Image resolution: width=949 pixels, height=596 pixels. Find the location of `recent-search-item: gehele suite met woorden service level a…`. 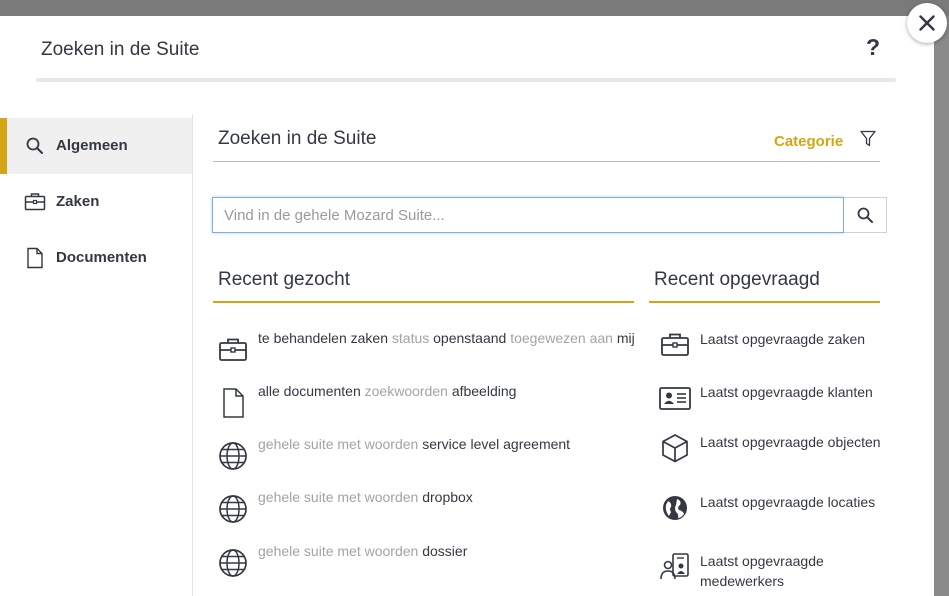

recent-search-item: gehele suite met woorden service level a… is located at coordinates (425, 455).